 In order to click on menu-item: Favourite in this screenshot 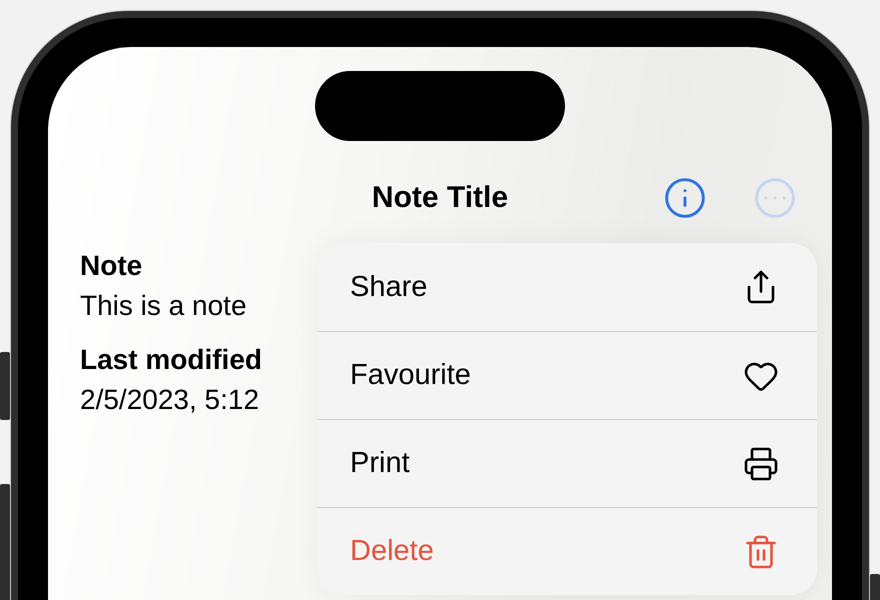, I will do `click(567, 375)`.